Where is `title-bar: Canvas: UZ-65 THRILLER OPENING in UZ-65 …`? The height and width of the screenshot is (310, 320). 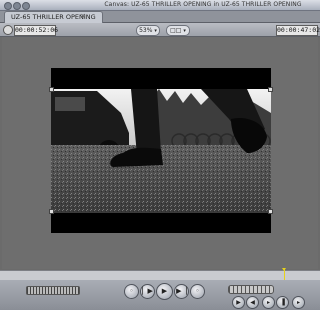 title-bar: Canvas: UZ-65 THRILLER OPENING in UZ-65 … is located at coordinates (160, 5).